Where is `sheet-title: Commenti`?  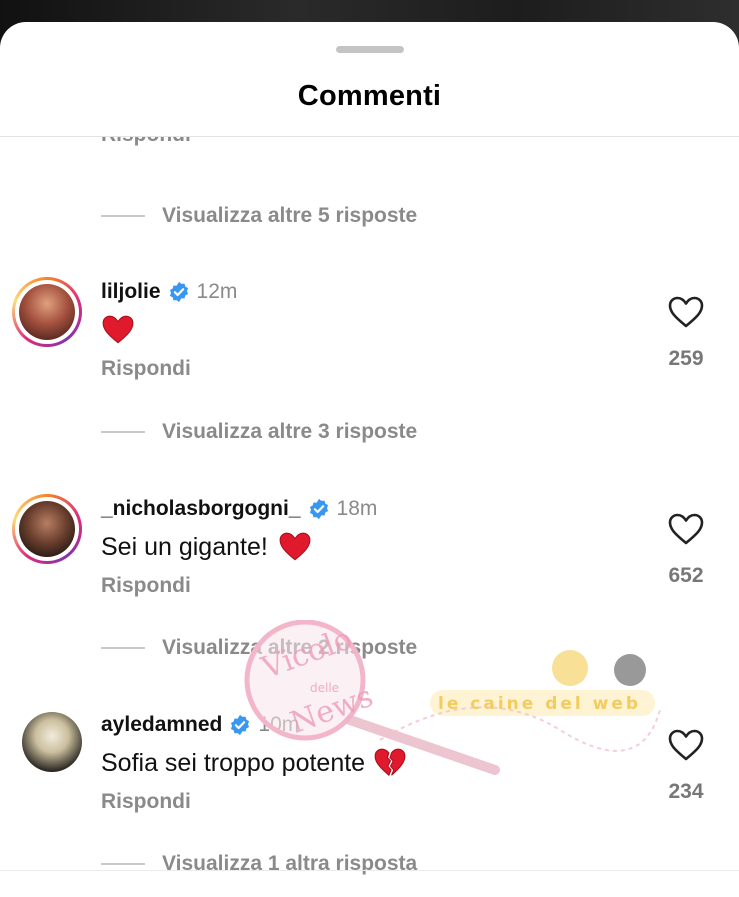
sheet-title: Commenti is located at coordinates (369, 96).